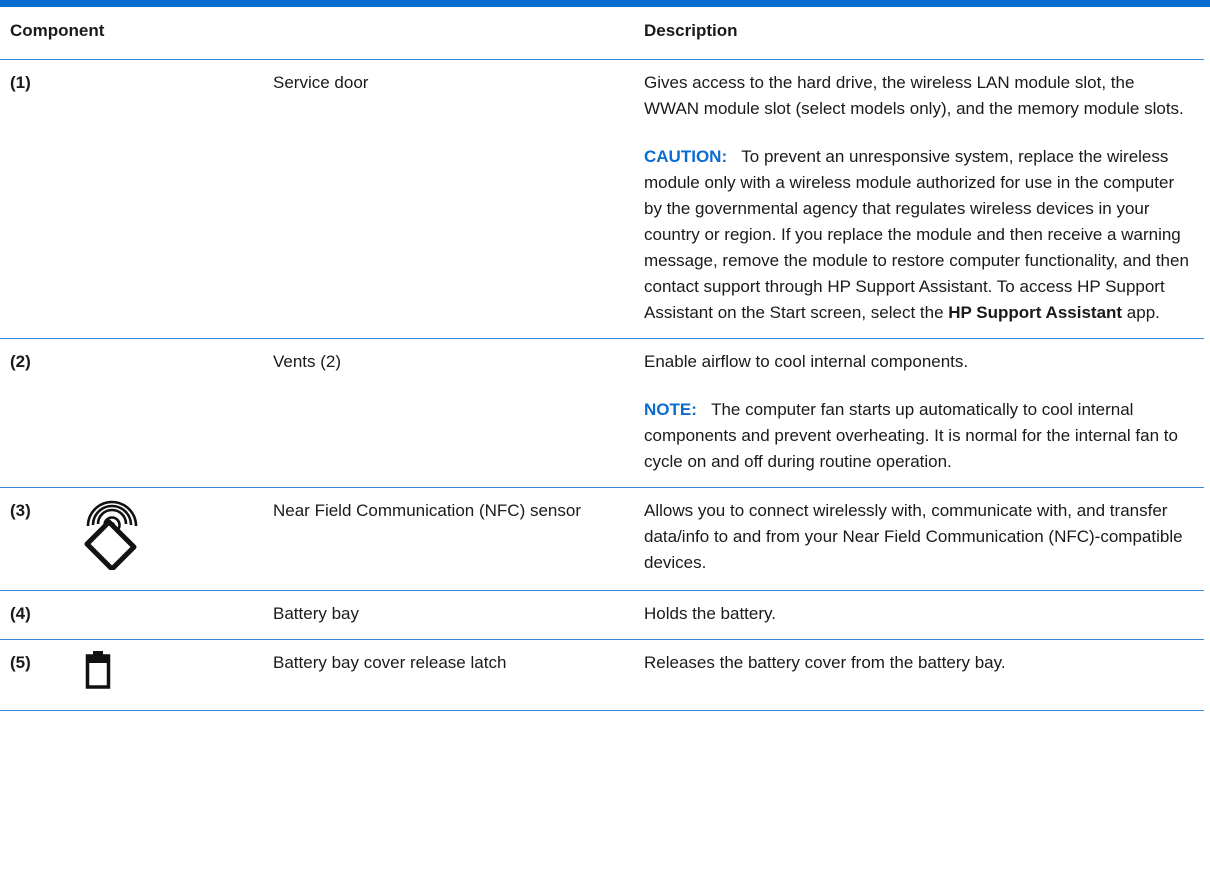 This screenshot has height=891, width=1210. I want to click on caution-label: CAUTION:, so click(686, 156).